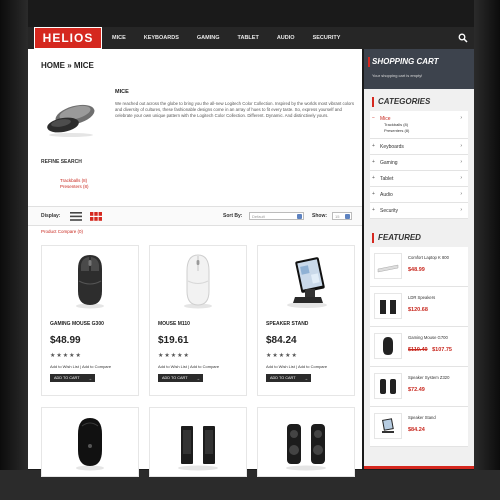 Image resolution: width=500 pixels, height=500 pixels. What do you see at coordinates (74, 187) in the screenshot?
I see `refine-link-presenters: Presenters (8)` at bounding box center [74, 187].